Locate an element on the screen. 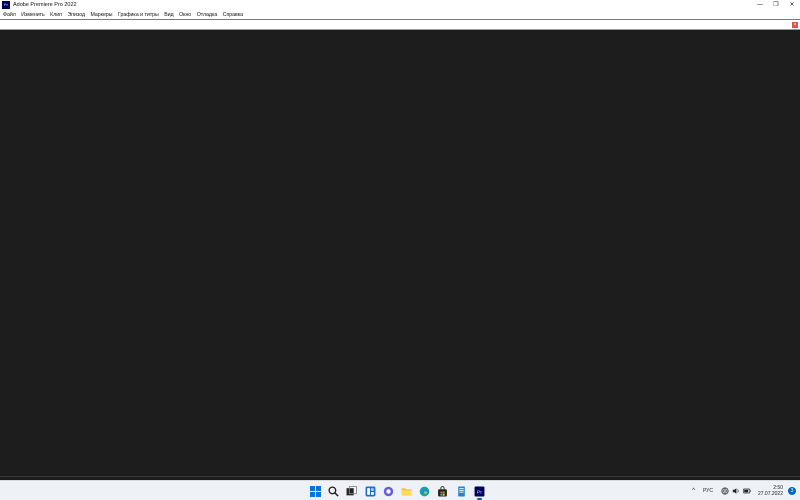  minimize-button: — is located at coordinates (760, 5).